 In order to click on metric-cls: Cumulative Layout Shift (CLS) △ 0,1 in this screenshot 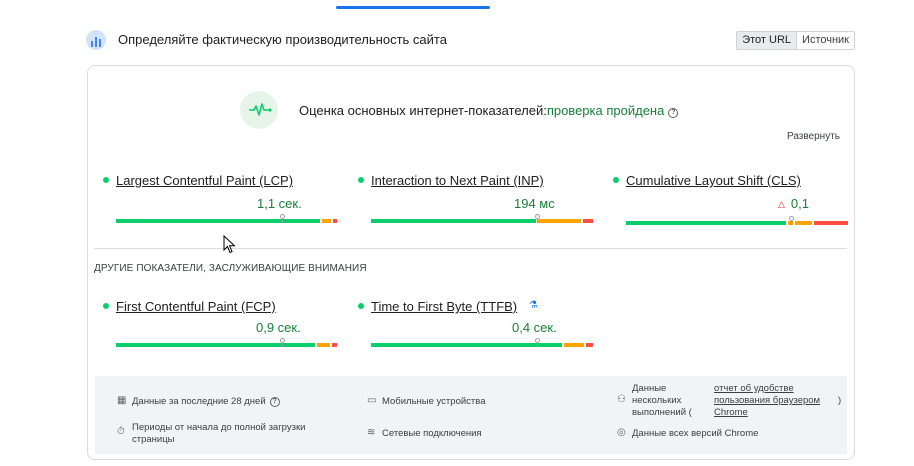, I will do `click(729, 200)`.